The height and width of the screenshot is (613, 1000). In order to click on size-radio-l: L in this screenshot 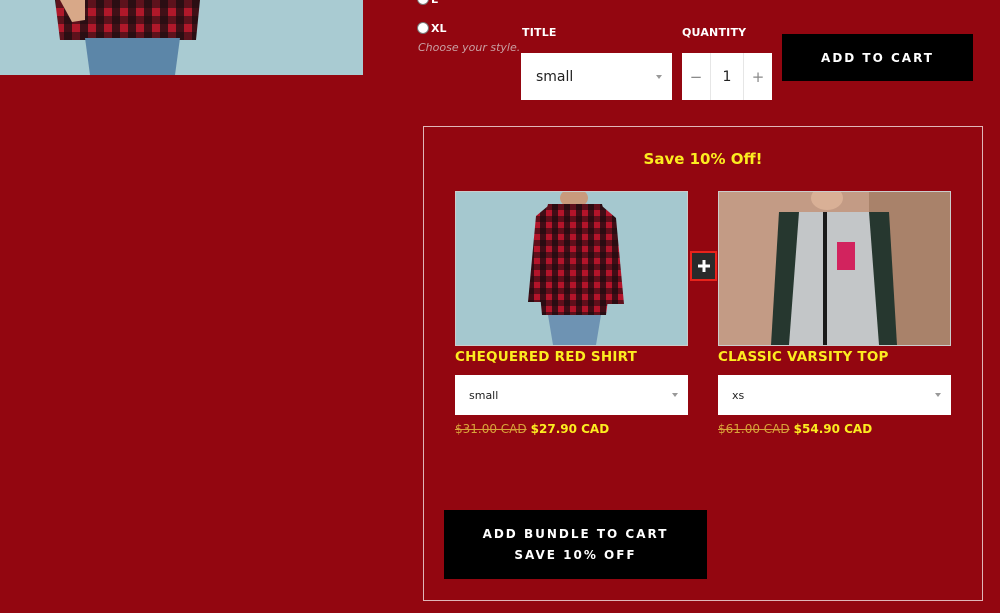, I will do `click(447, 3)`.